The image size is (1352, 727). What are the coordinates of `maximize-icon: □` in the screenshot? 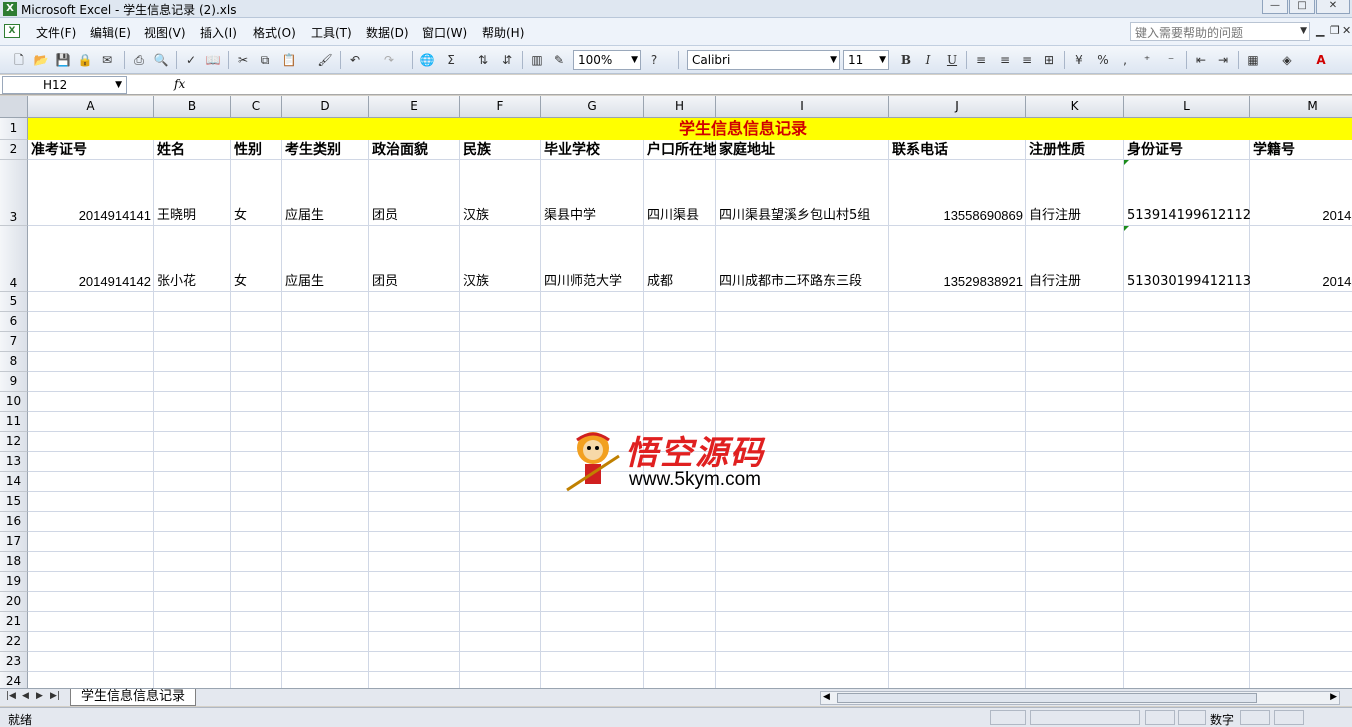 It's located at (1302, 7).